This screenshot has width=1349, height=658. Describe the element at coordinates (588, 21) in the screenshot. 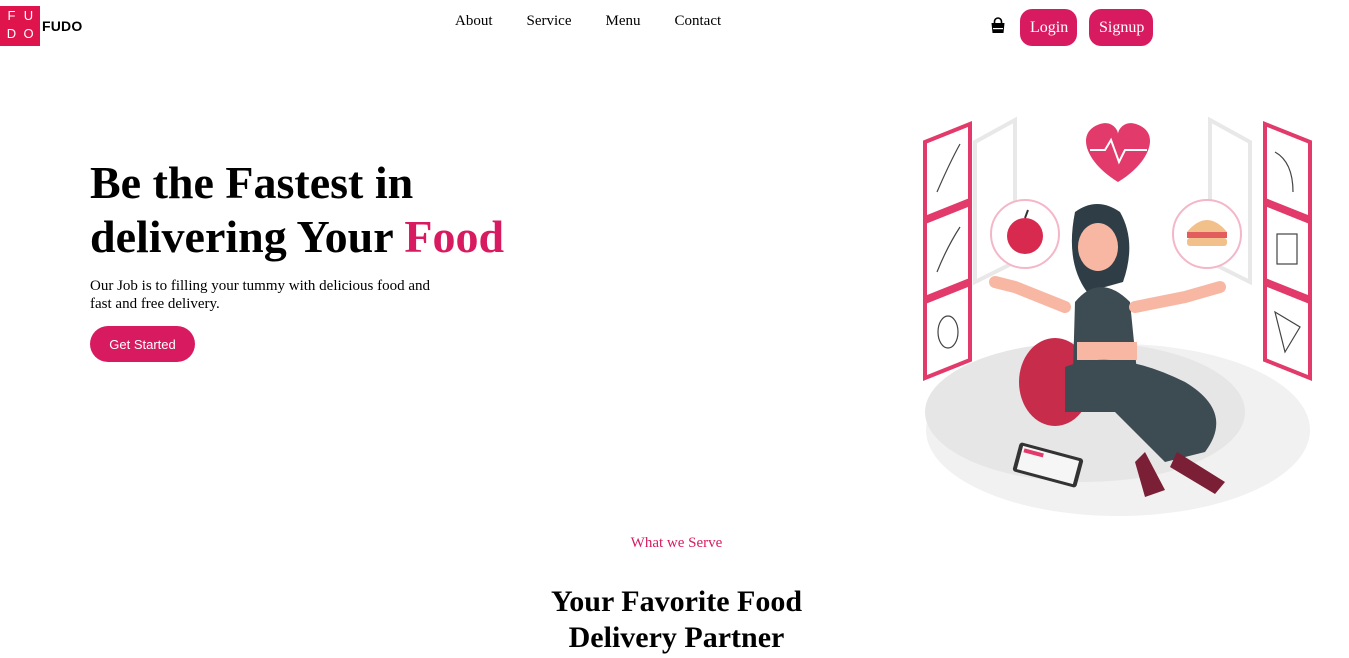

I see `main-nav: About Service Menu Contact` at that location.